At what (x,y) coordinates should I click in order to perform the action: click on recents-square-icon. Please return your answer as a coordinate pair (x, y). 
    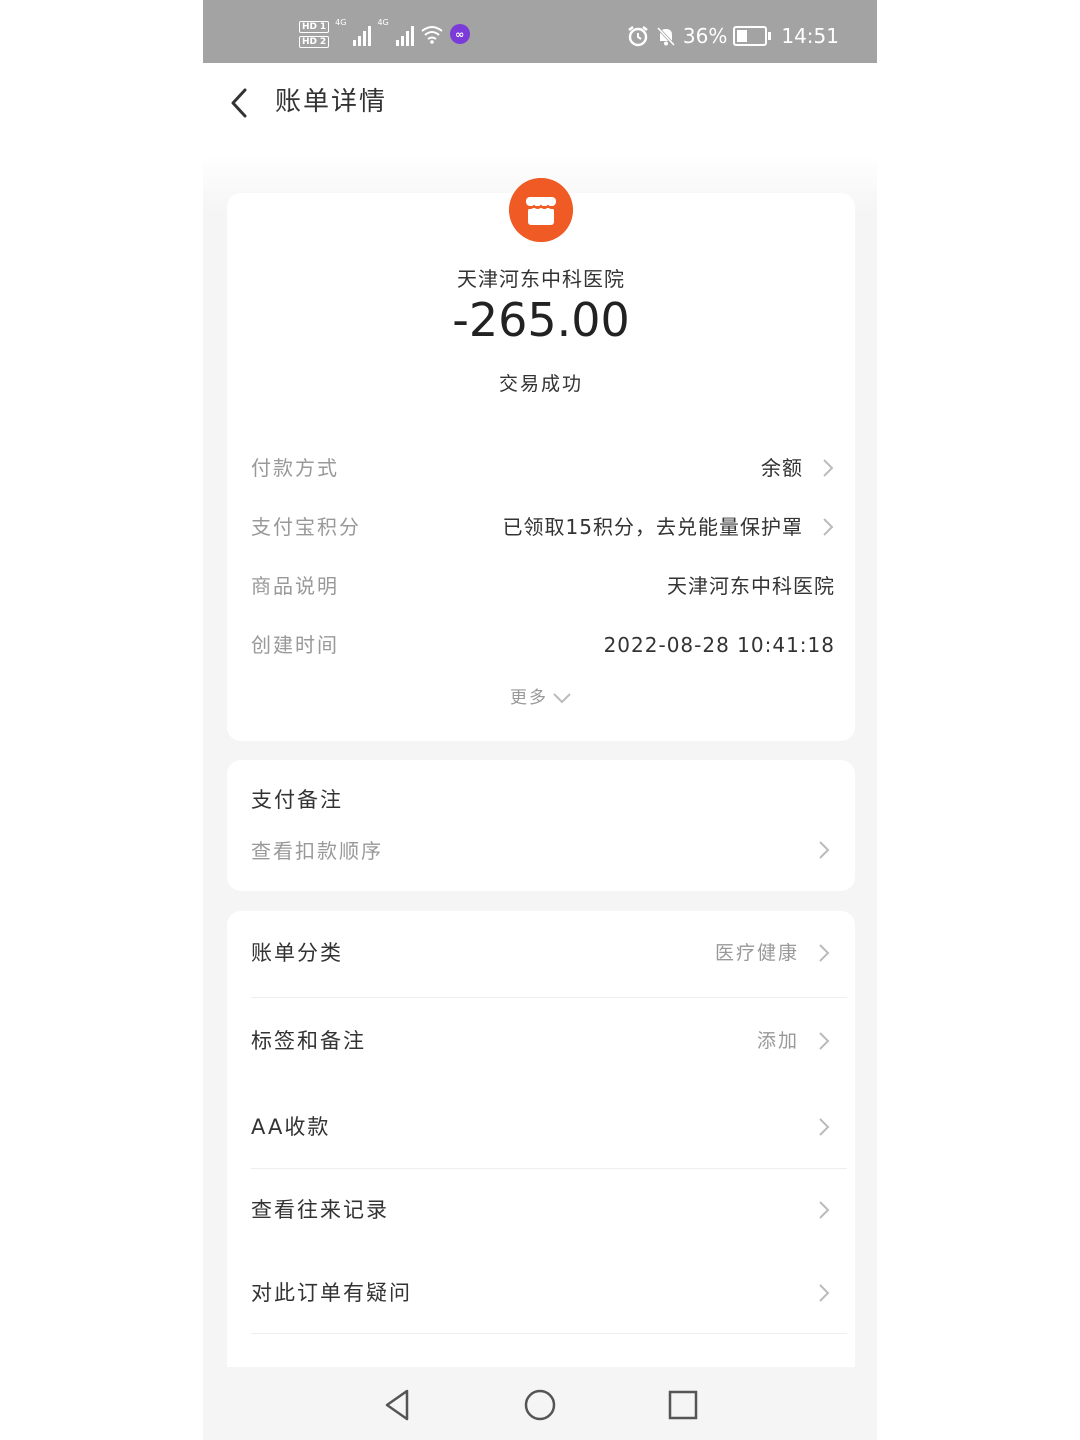
    Looking at the image, I should click on (683, 1405).